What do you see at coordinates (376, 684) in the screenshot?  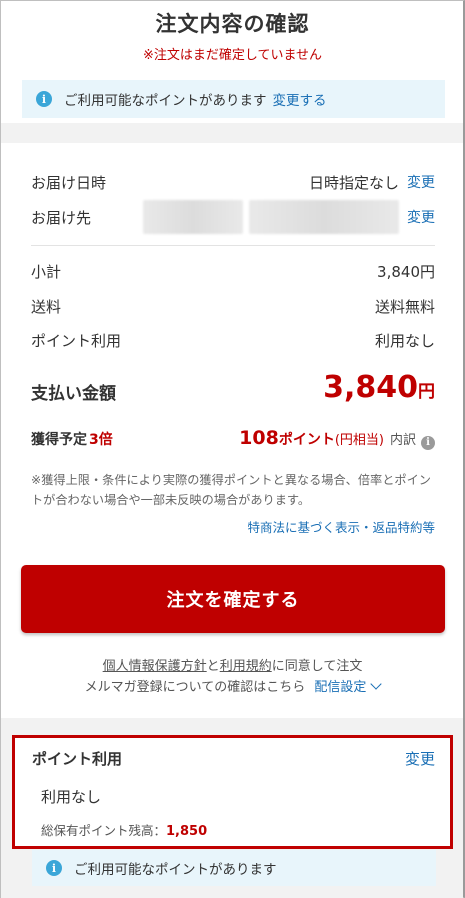 I see `chevron-down-icon` at bounding box center [376, 684].